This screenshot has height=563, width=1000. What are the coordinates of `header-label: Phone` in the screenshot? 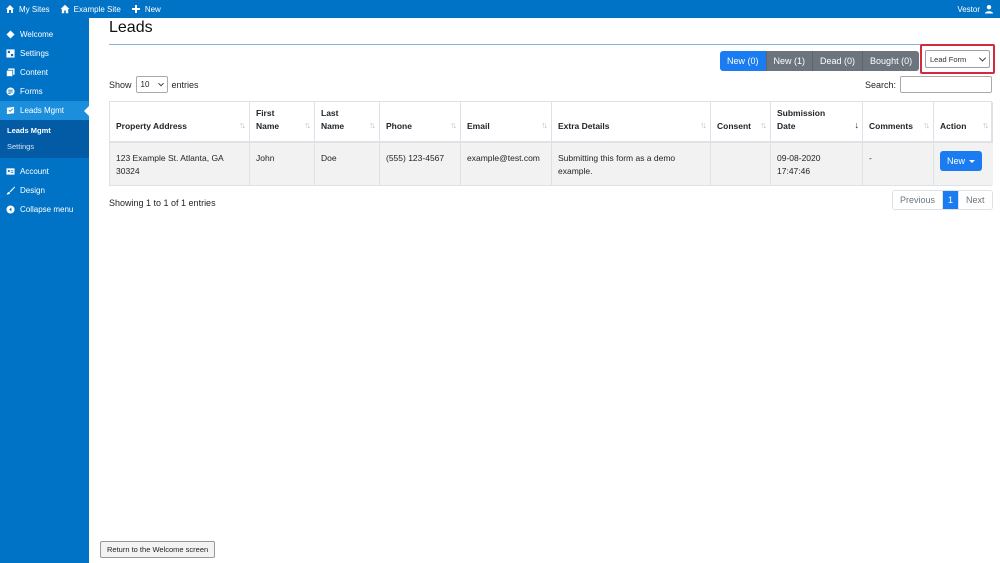 It's located at (399, 126).